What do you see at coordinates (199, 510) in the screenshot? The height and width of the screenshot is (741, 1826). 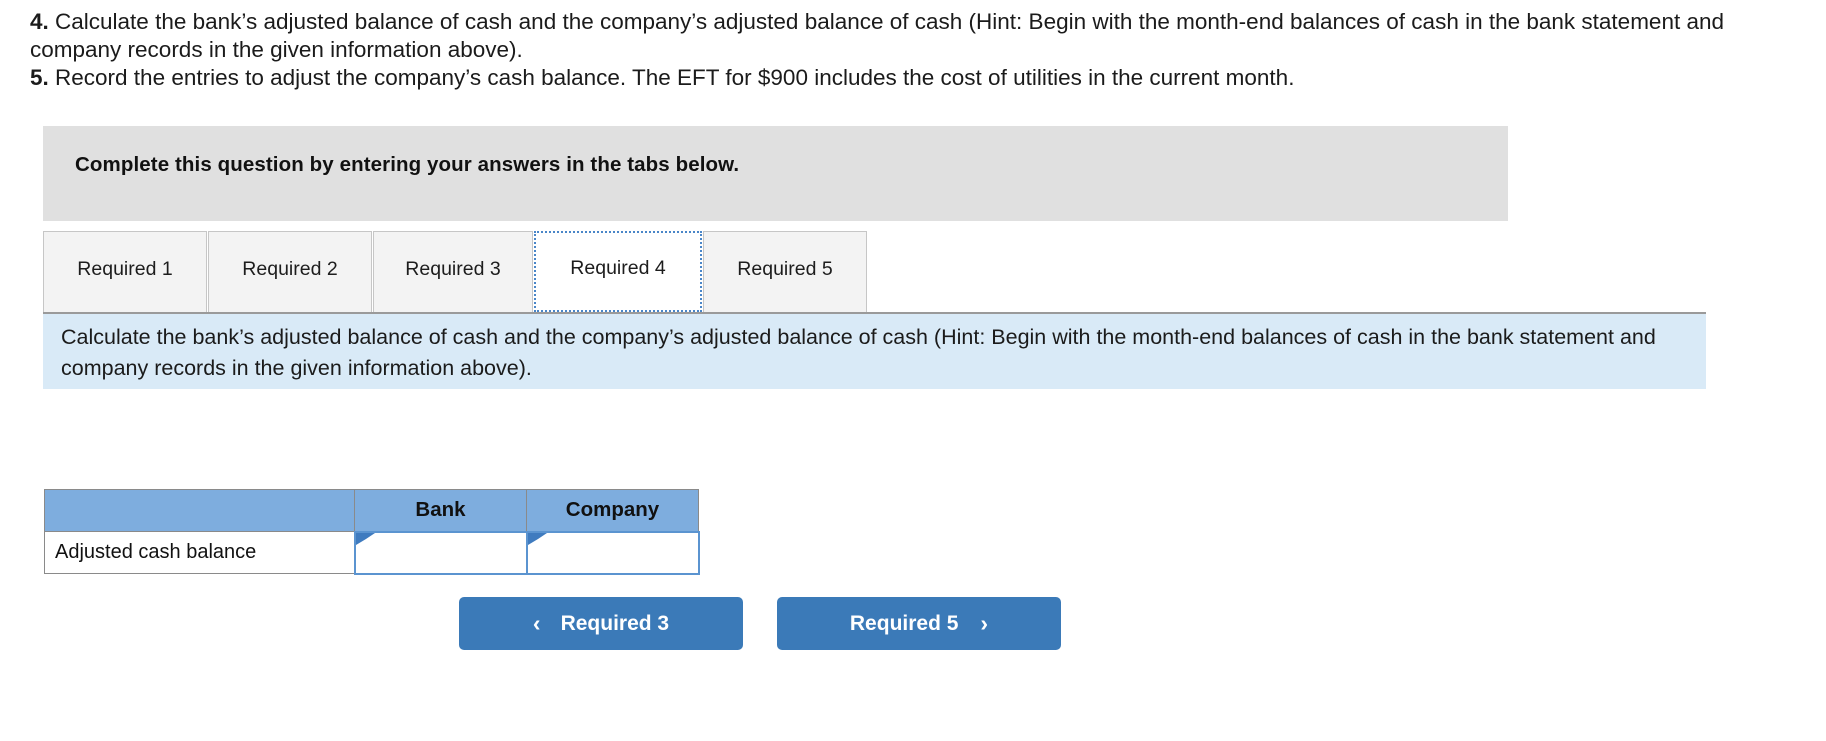 I see `table-header-blank` at bounding box center [199, 510].